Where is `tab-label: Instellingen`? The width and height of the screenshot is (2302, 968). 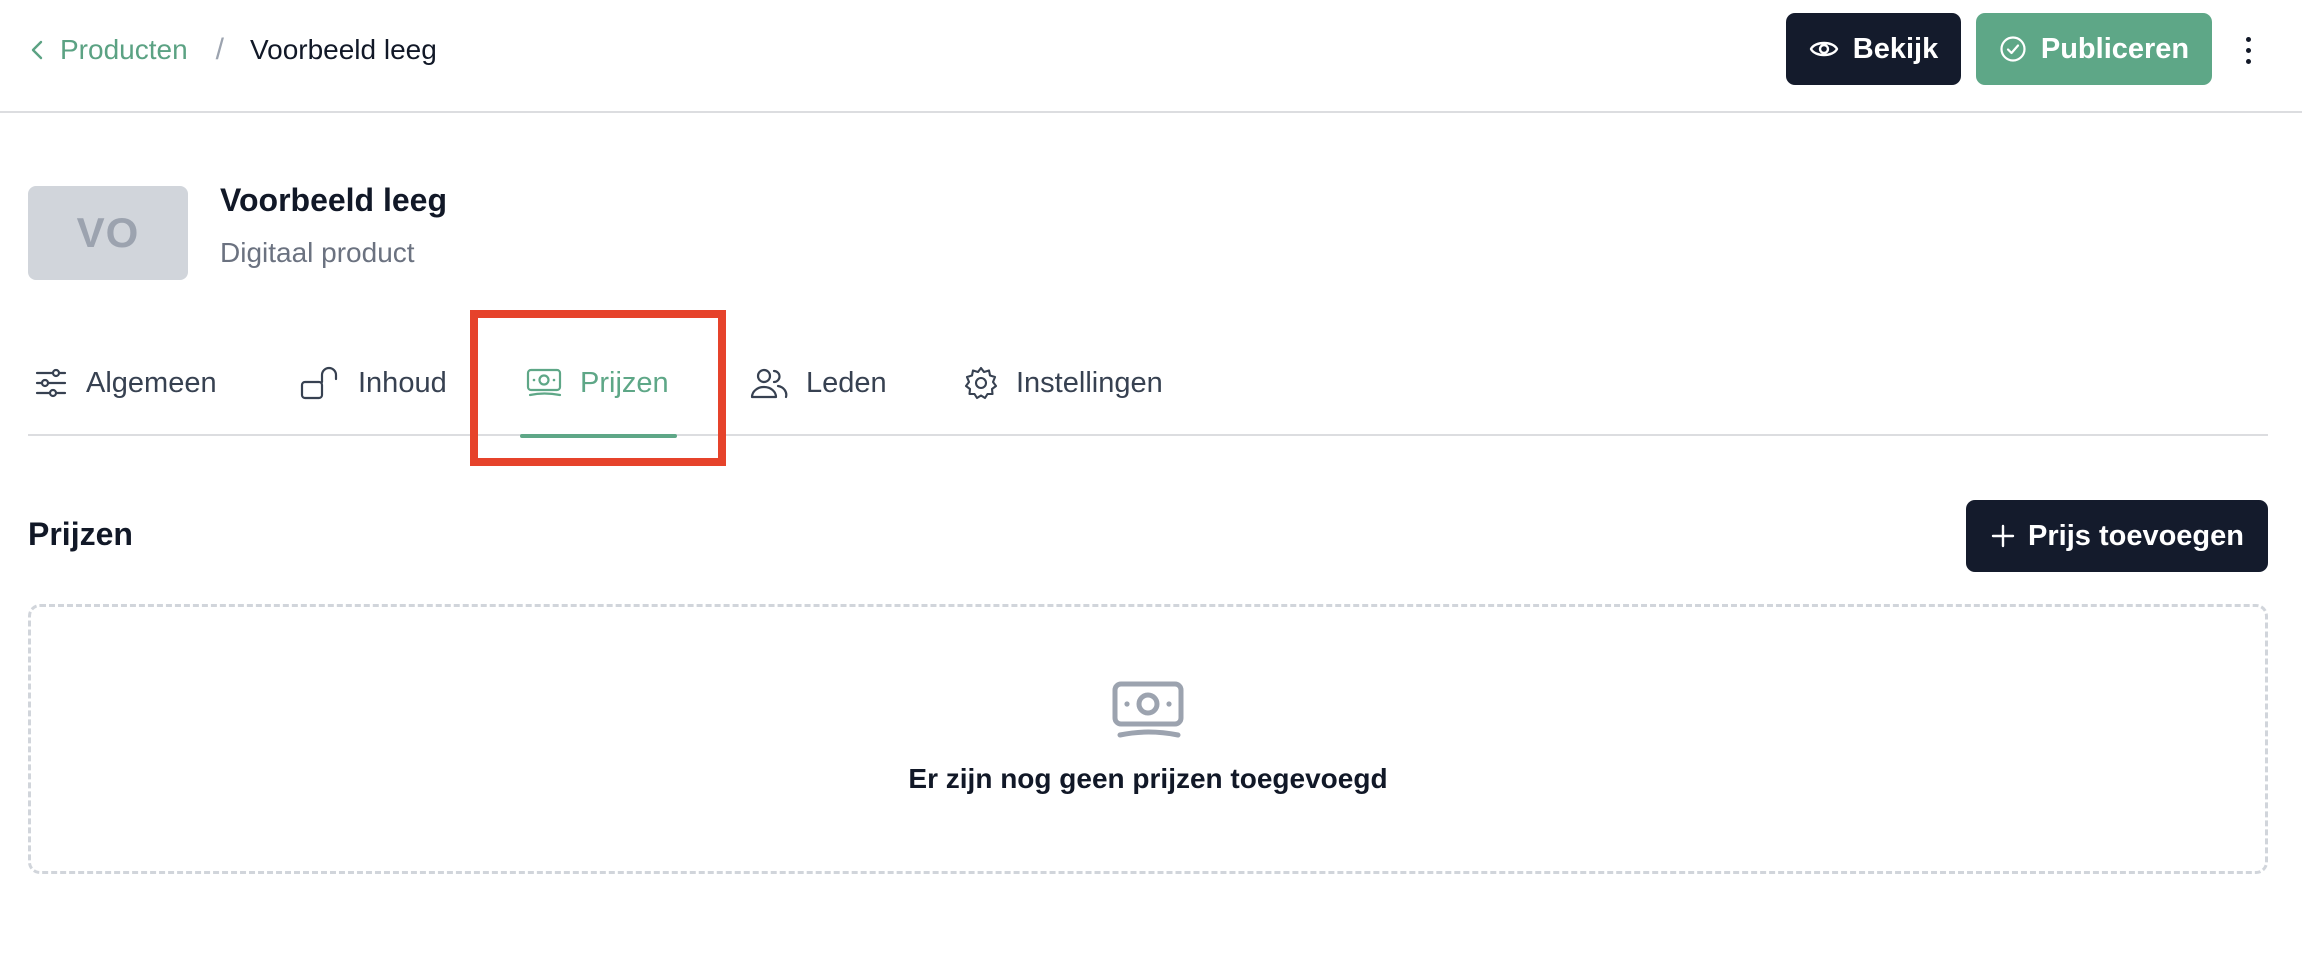
tab-label: Instellingen is located at coordinates (1089, 382).